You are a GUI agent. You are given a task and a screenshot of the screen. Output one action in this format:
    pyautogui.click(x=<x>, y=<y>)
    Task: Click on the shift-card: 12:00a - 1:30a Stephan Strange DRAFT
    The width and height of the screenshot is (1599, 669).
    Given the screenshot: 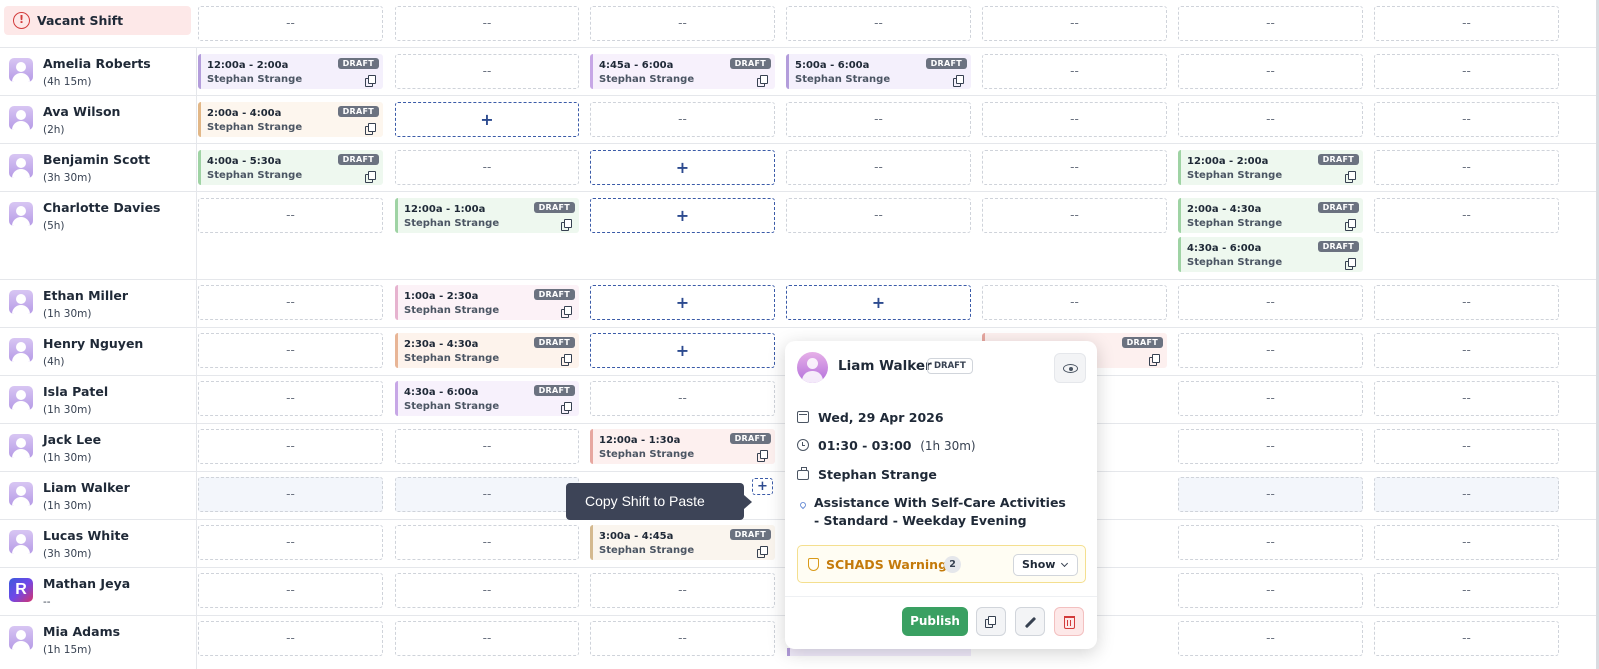 What is the action you would take?
    pyautogui.click(x=682, y=446)
    